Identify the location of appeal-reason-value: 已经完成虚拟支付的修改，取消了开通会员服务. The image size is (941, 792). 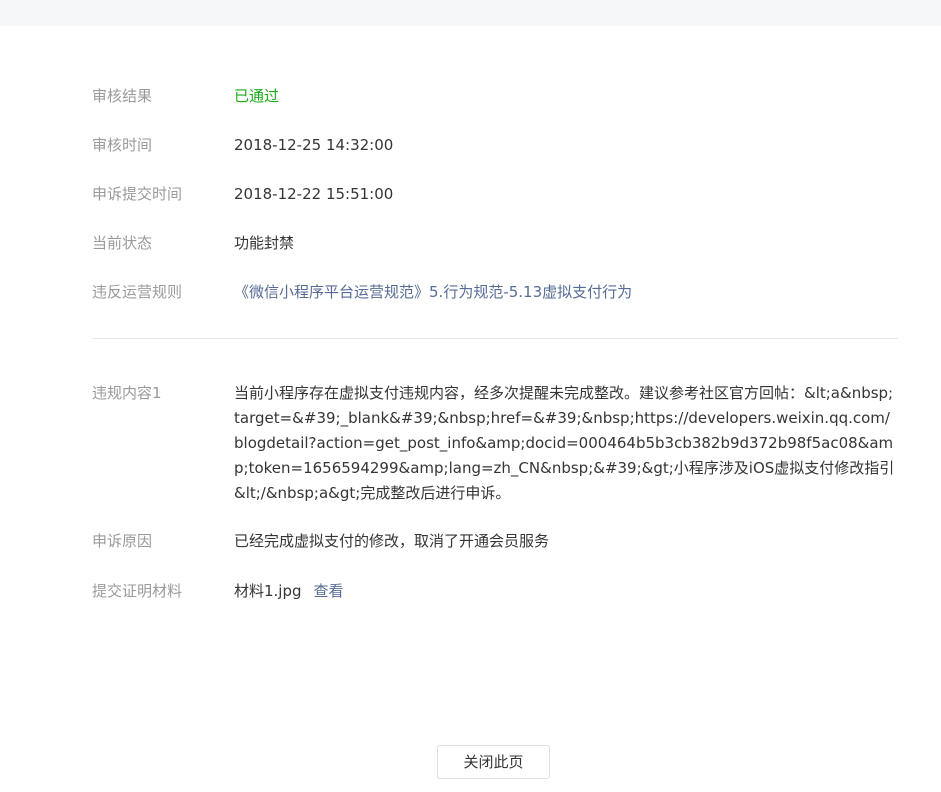
(392, 541).